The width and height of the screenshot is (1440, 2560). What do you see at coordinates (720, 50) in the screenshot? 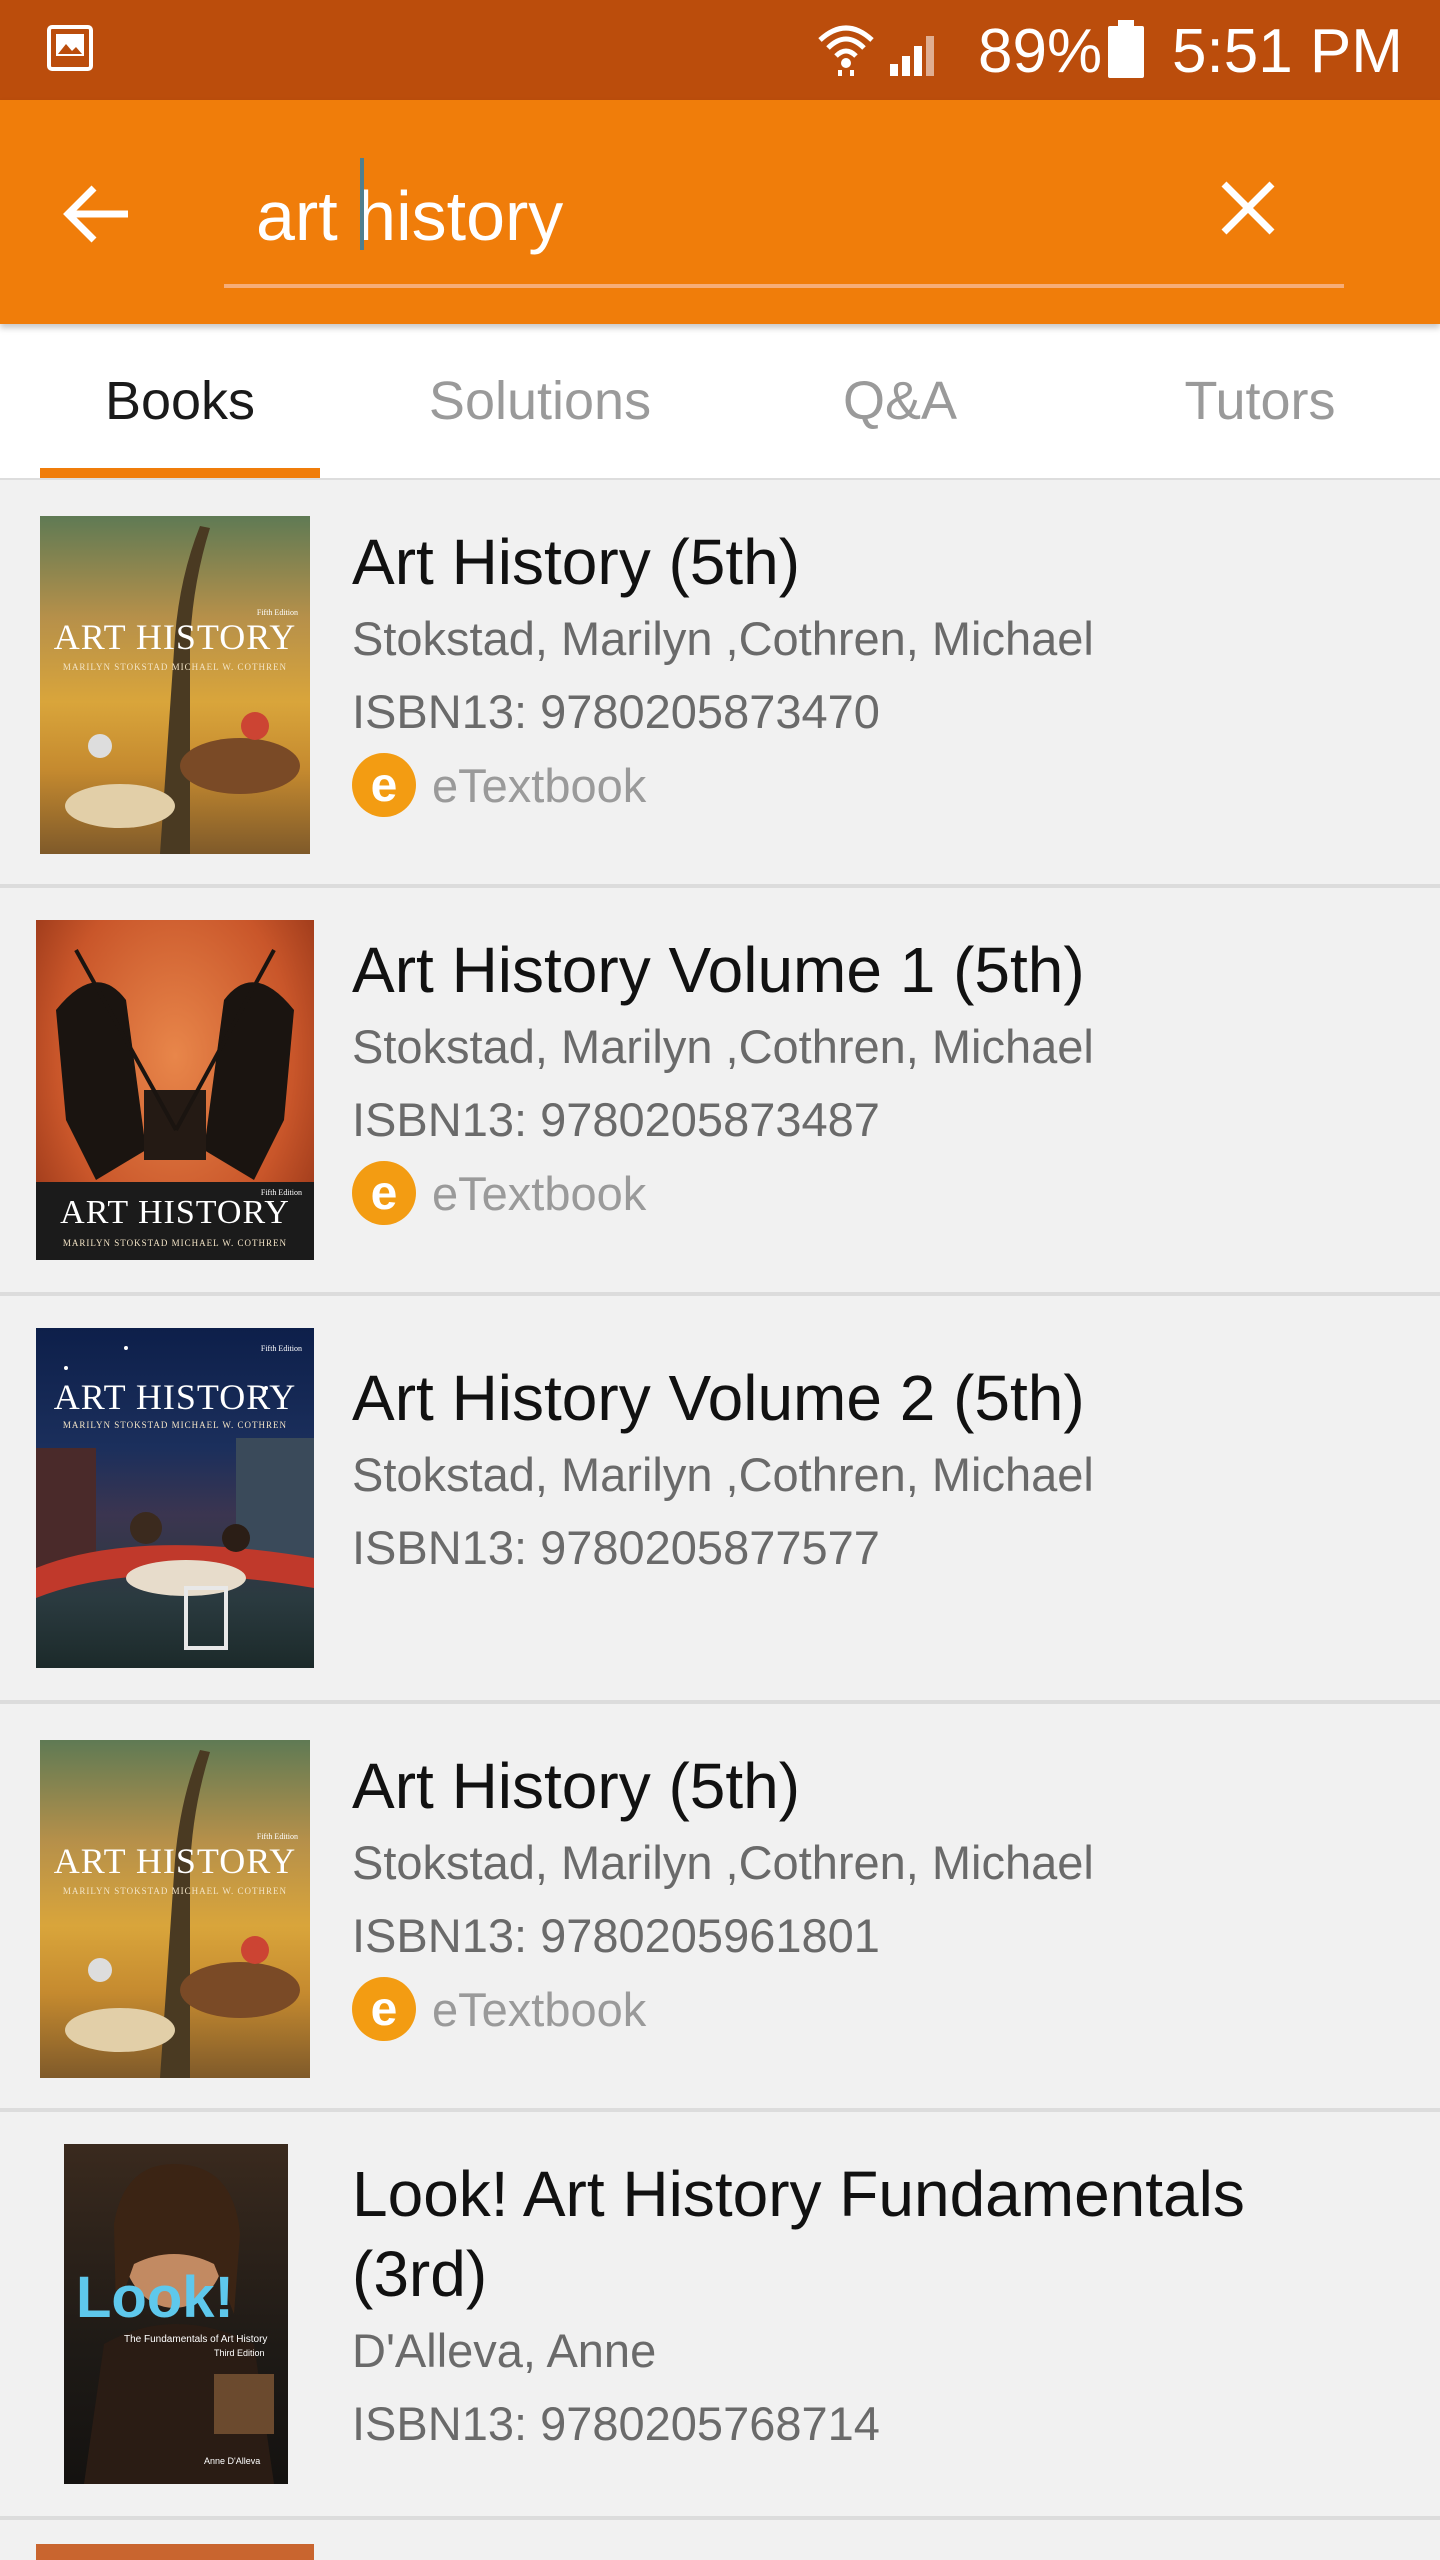
I see `status-bar: 89% 5:51 PM` at bounding box center [720, 50].